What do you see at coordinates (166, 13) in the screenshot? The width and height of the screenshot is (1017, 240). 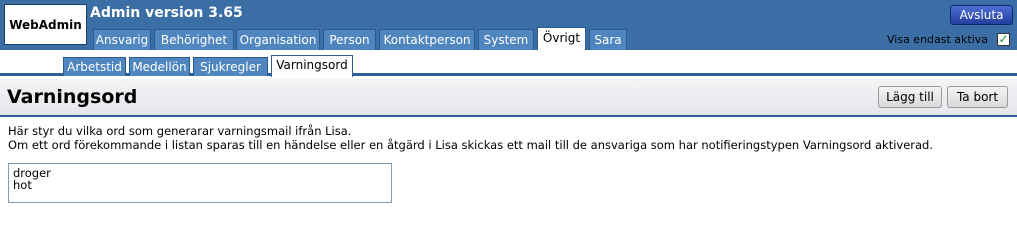 I see `app-title: Admin version 3.65` at bounding box center [166, 13].